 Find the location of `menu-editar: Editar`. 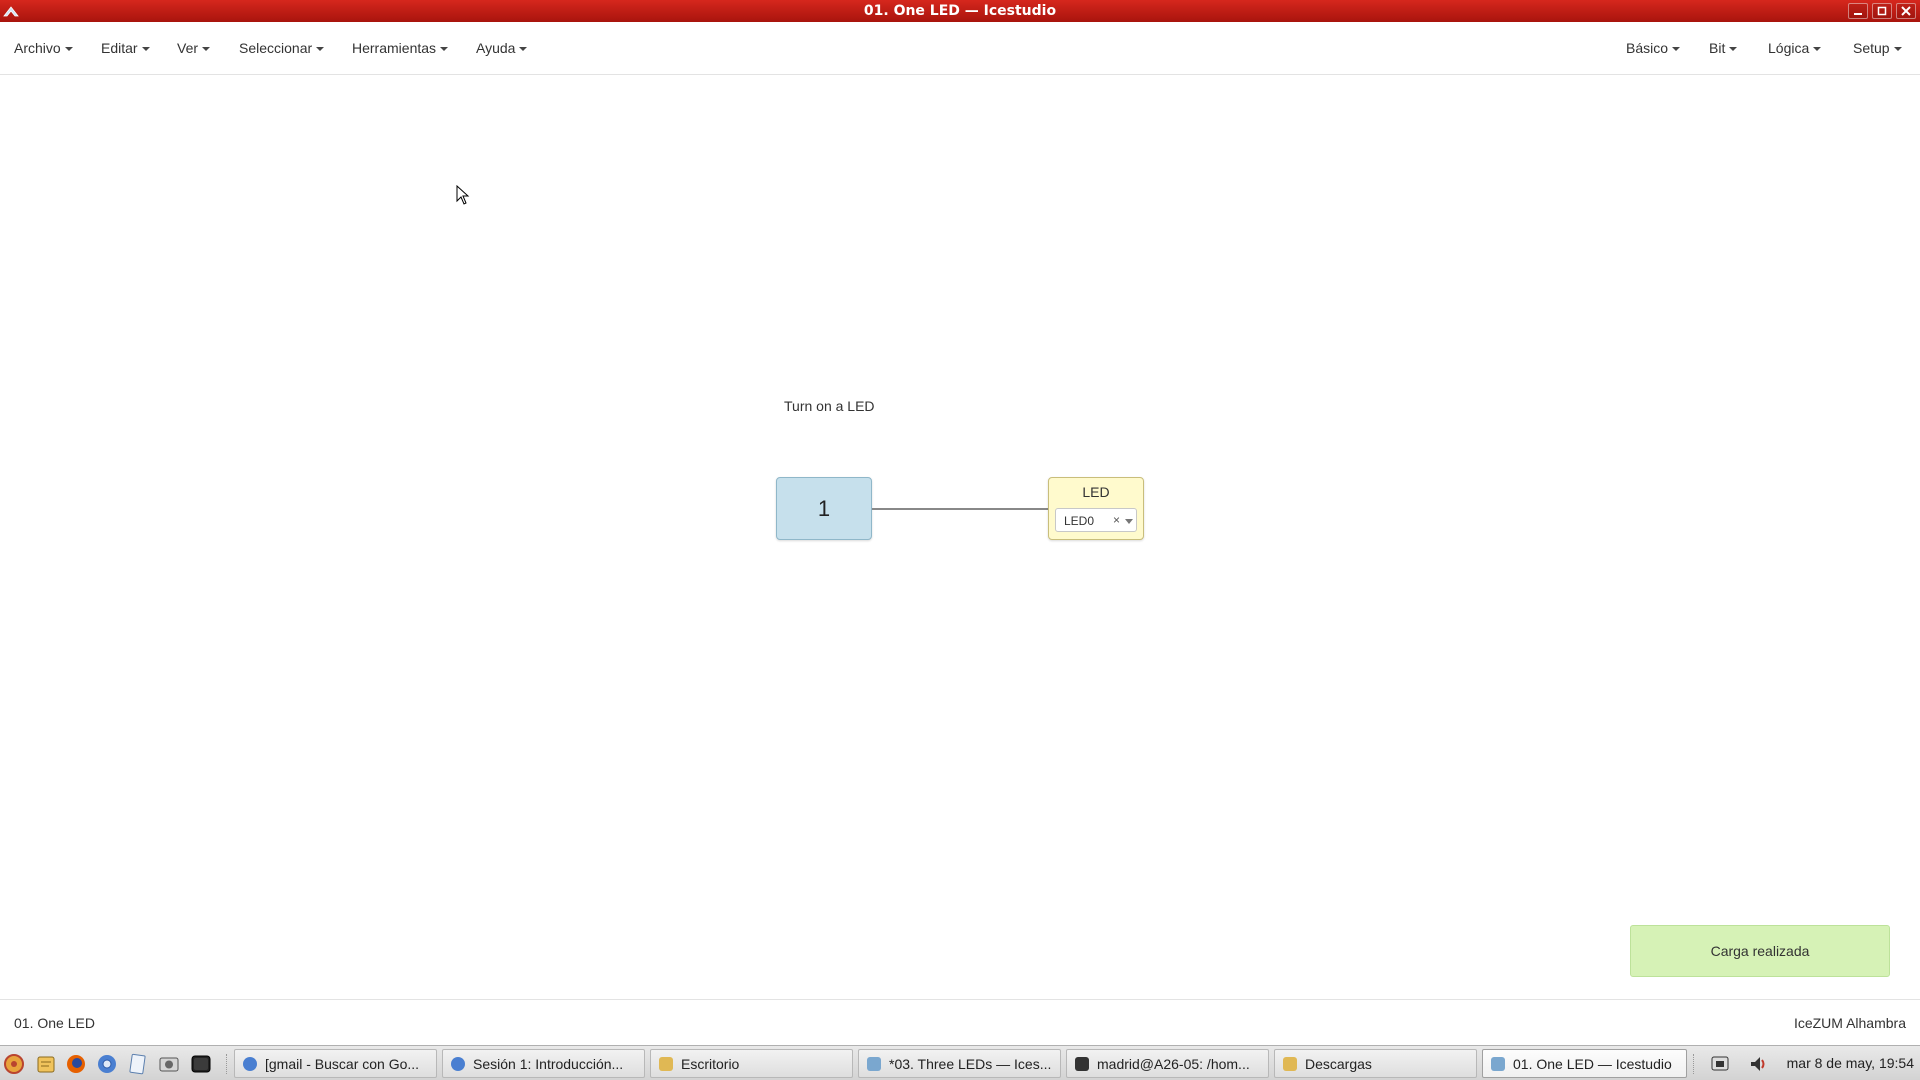

menu-editar: Editar is located at coordinates (125, 48).